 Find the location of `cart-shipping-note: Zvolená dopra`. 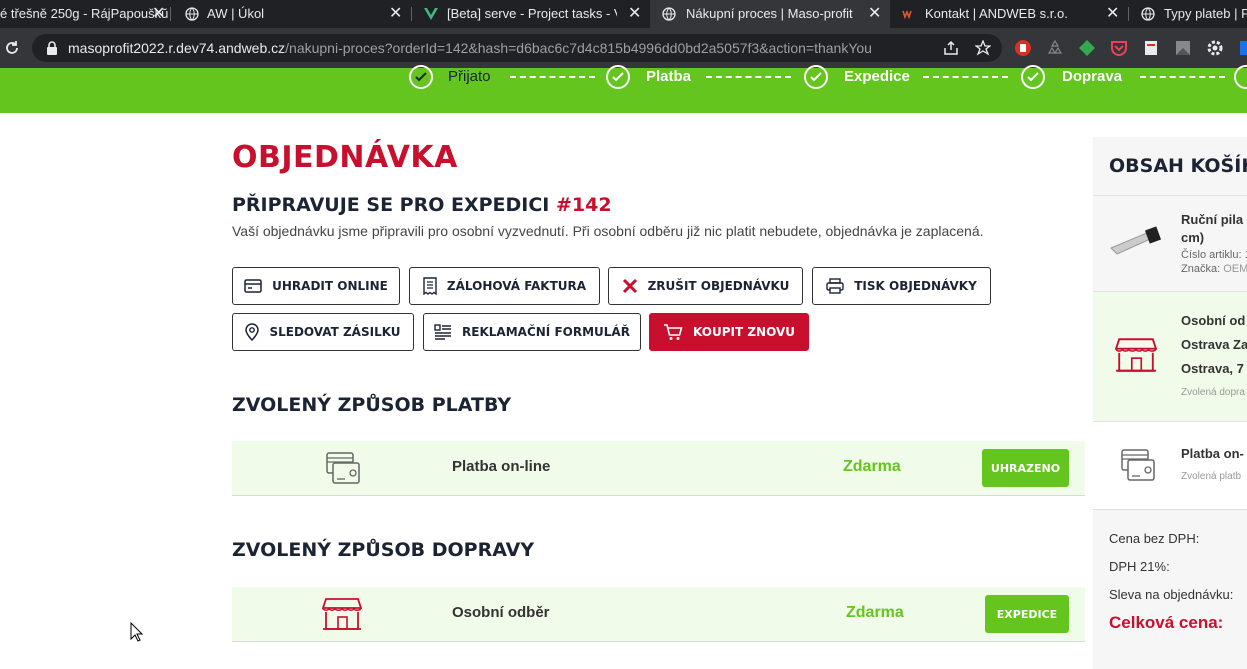

cart-shipping-note: Zvolená dopra is located at coordinates (1213, 392).